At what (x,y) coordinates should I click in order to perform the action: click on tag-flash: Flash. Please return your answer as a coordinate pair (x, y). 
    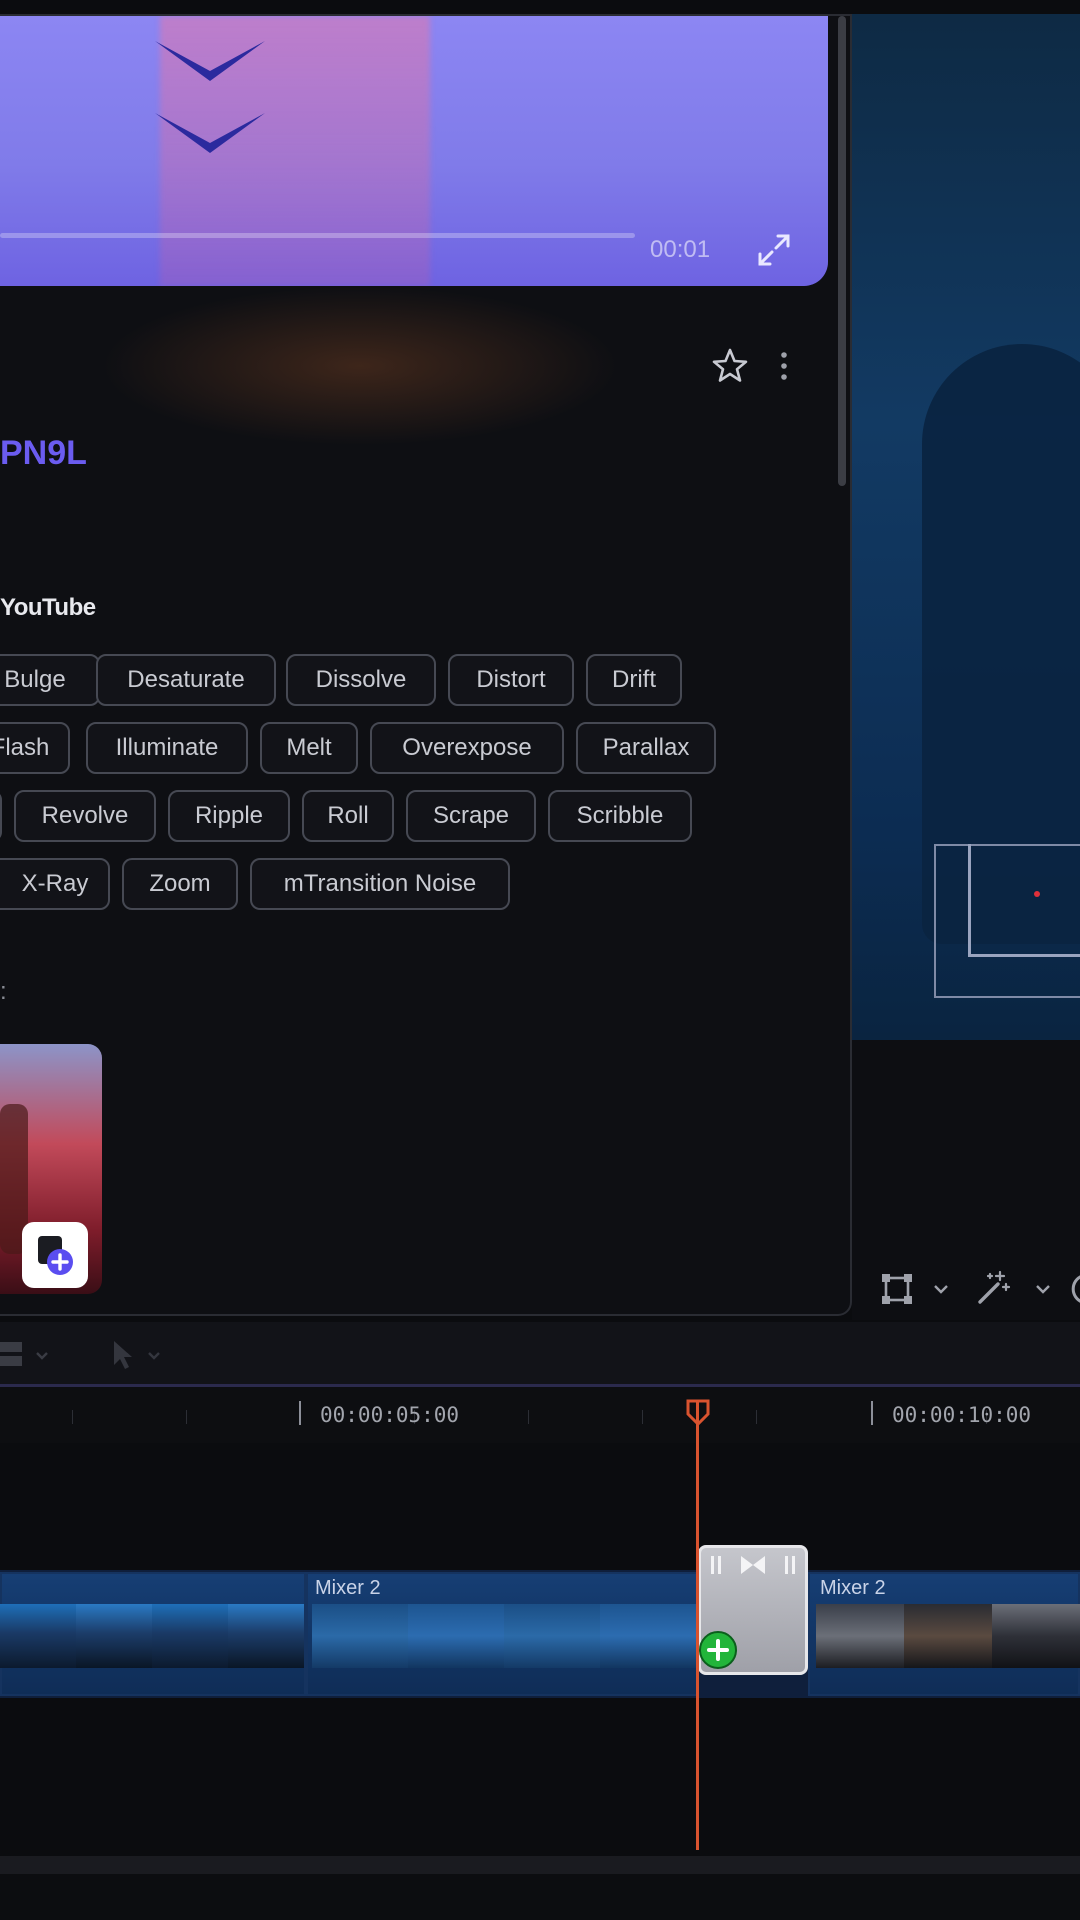
    Looking at the image, I should click on (35, 748).